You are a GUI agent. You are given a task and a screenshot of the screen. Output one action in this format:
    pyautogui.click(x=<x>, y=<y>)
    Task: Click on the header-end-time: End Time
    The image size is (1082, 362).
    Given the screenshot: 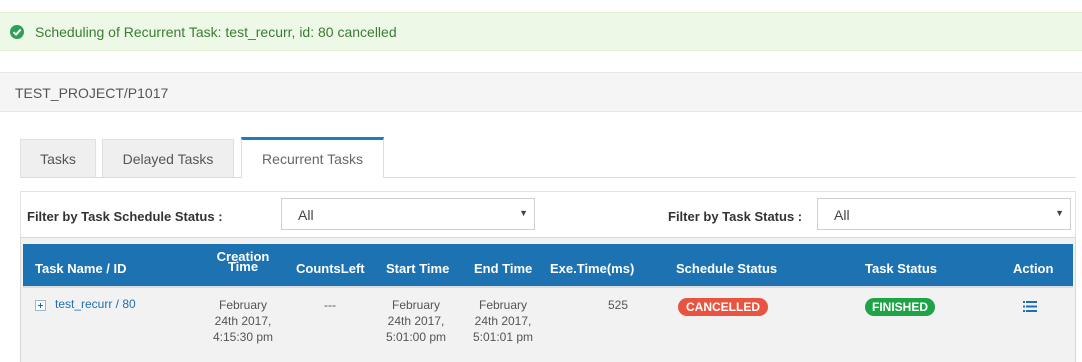 What is the action you would take?
    pyautogui.click(x=503, y=268)
    